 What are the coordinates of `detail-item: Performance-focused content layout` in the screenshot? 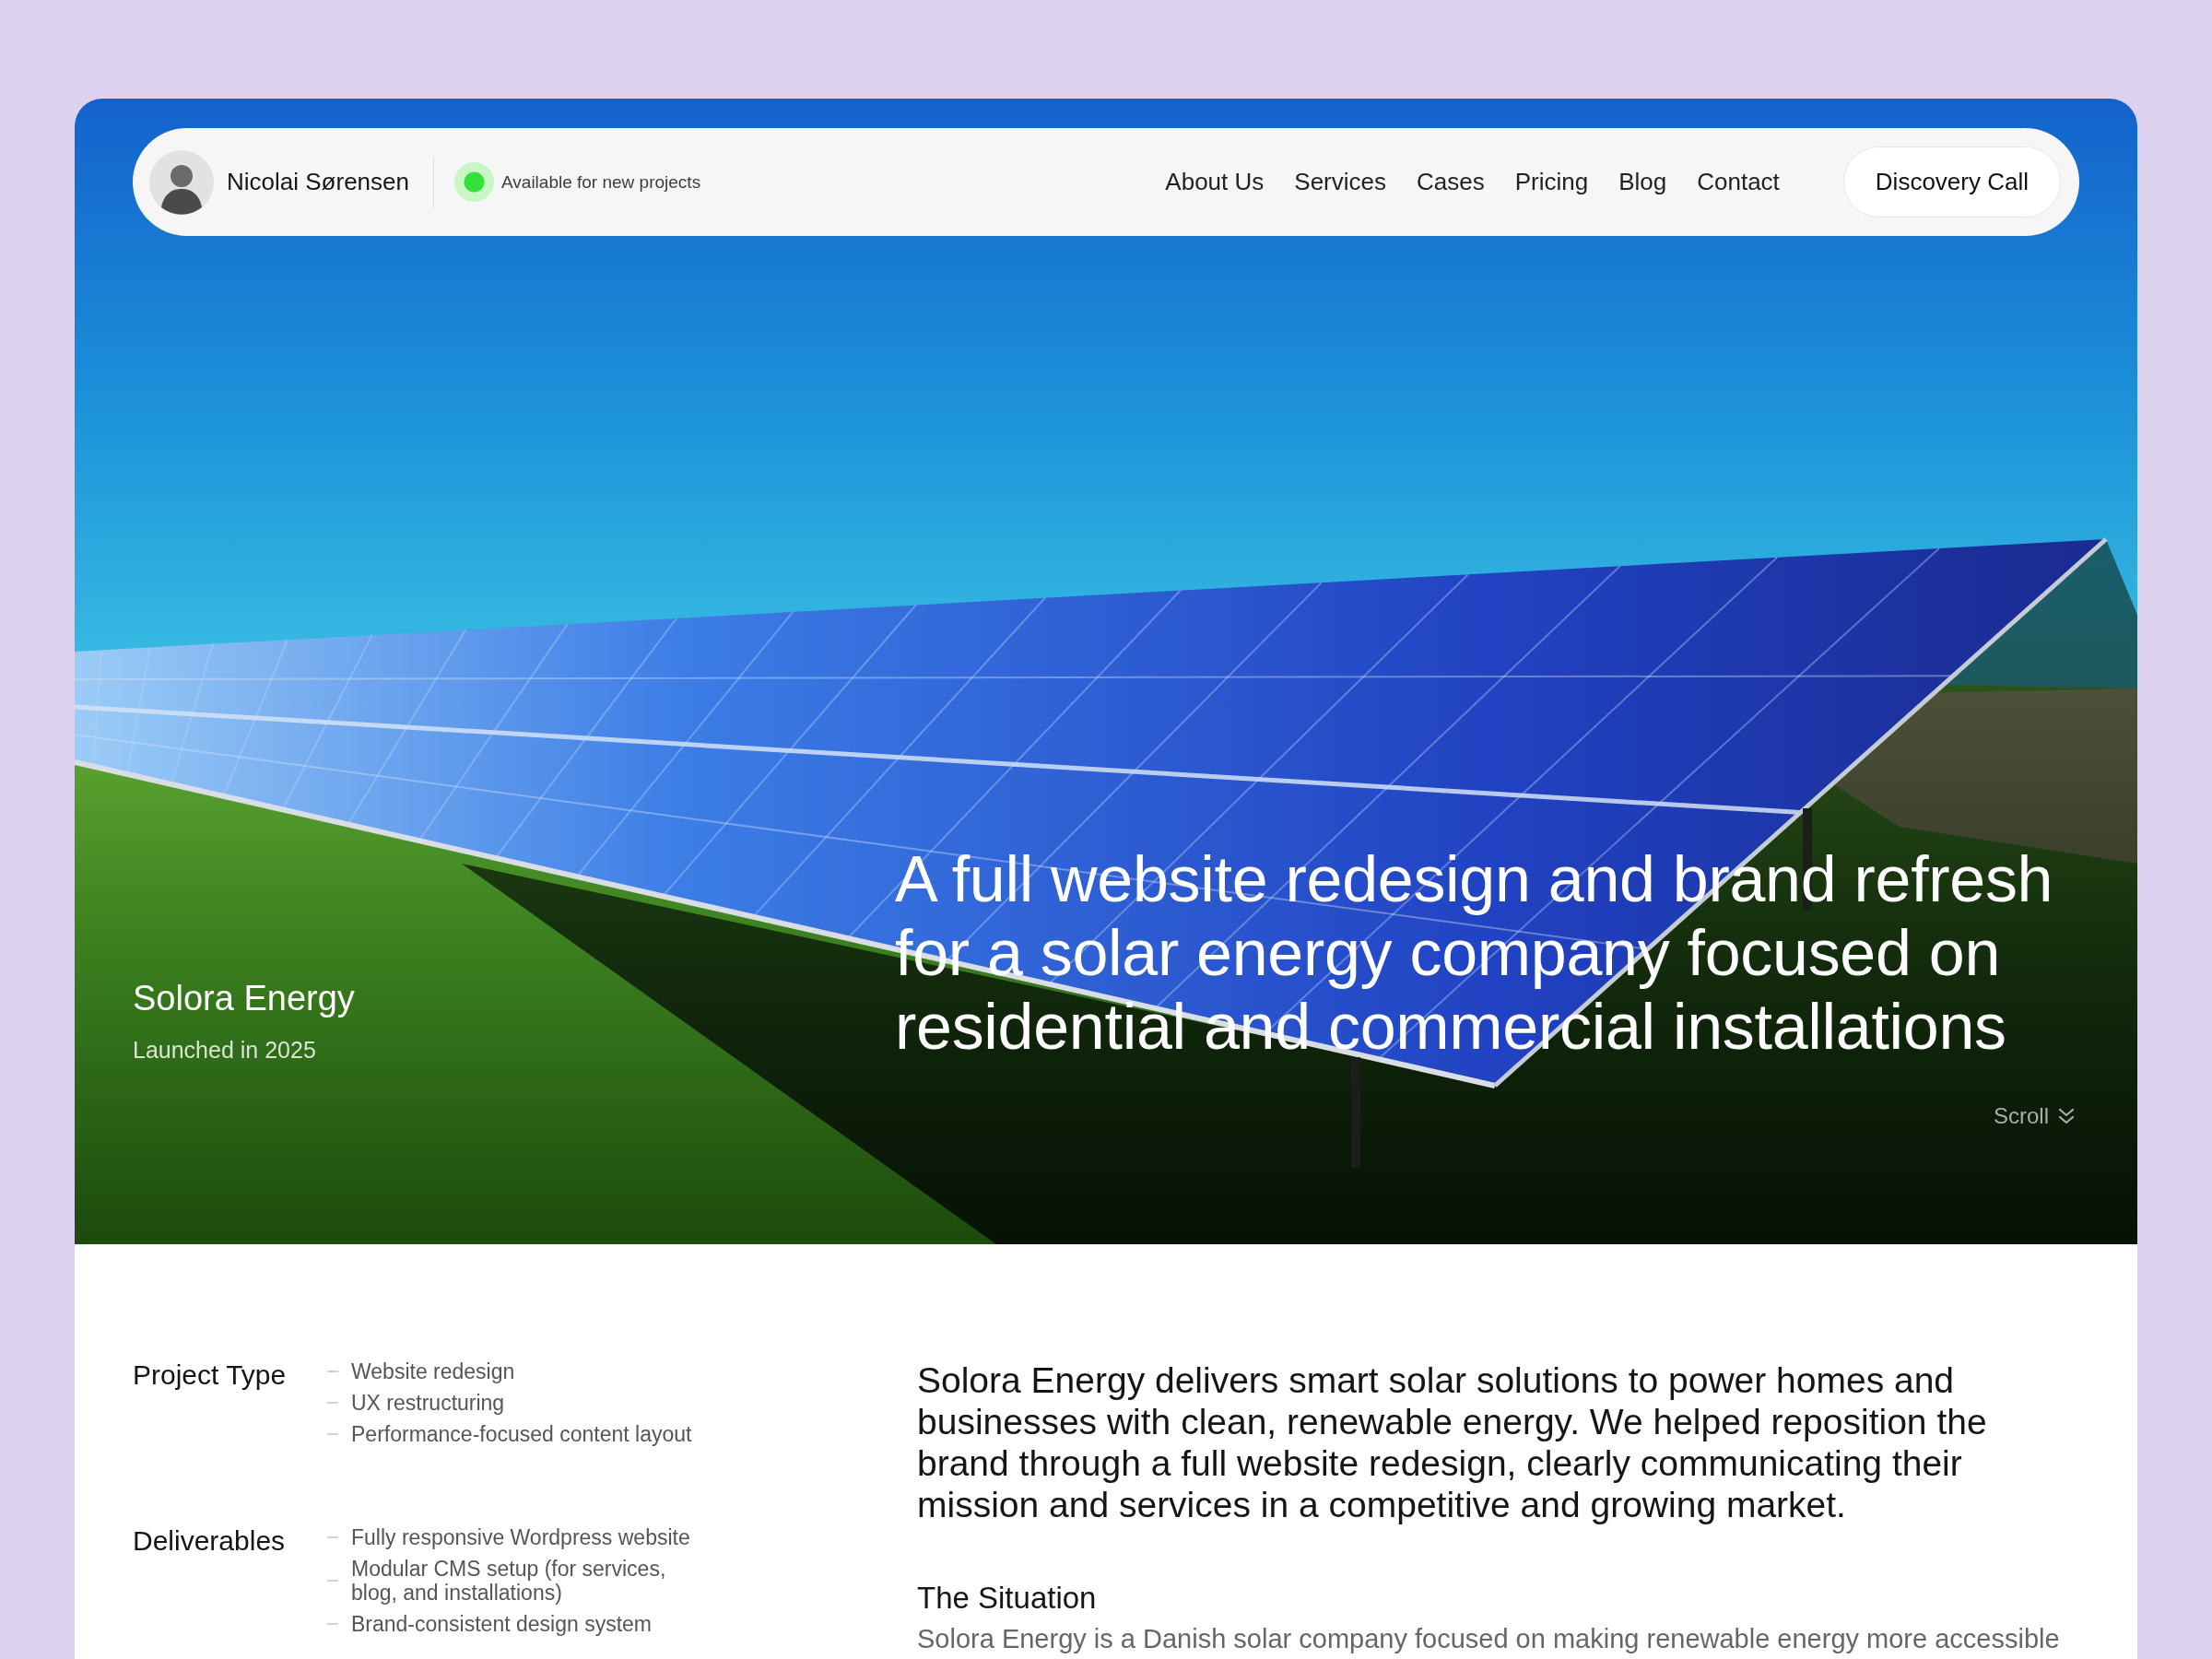 It's located at (521, 1434).